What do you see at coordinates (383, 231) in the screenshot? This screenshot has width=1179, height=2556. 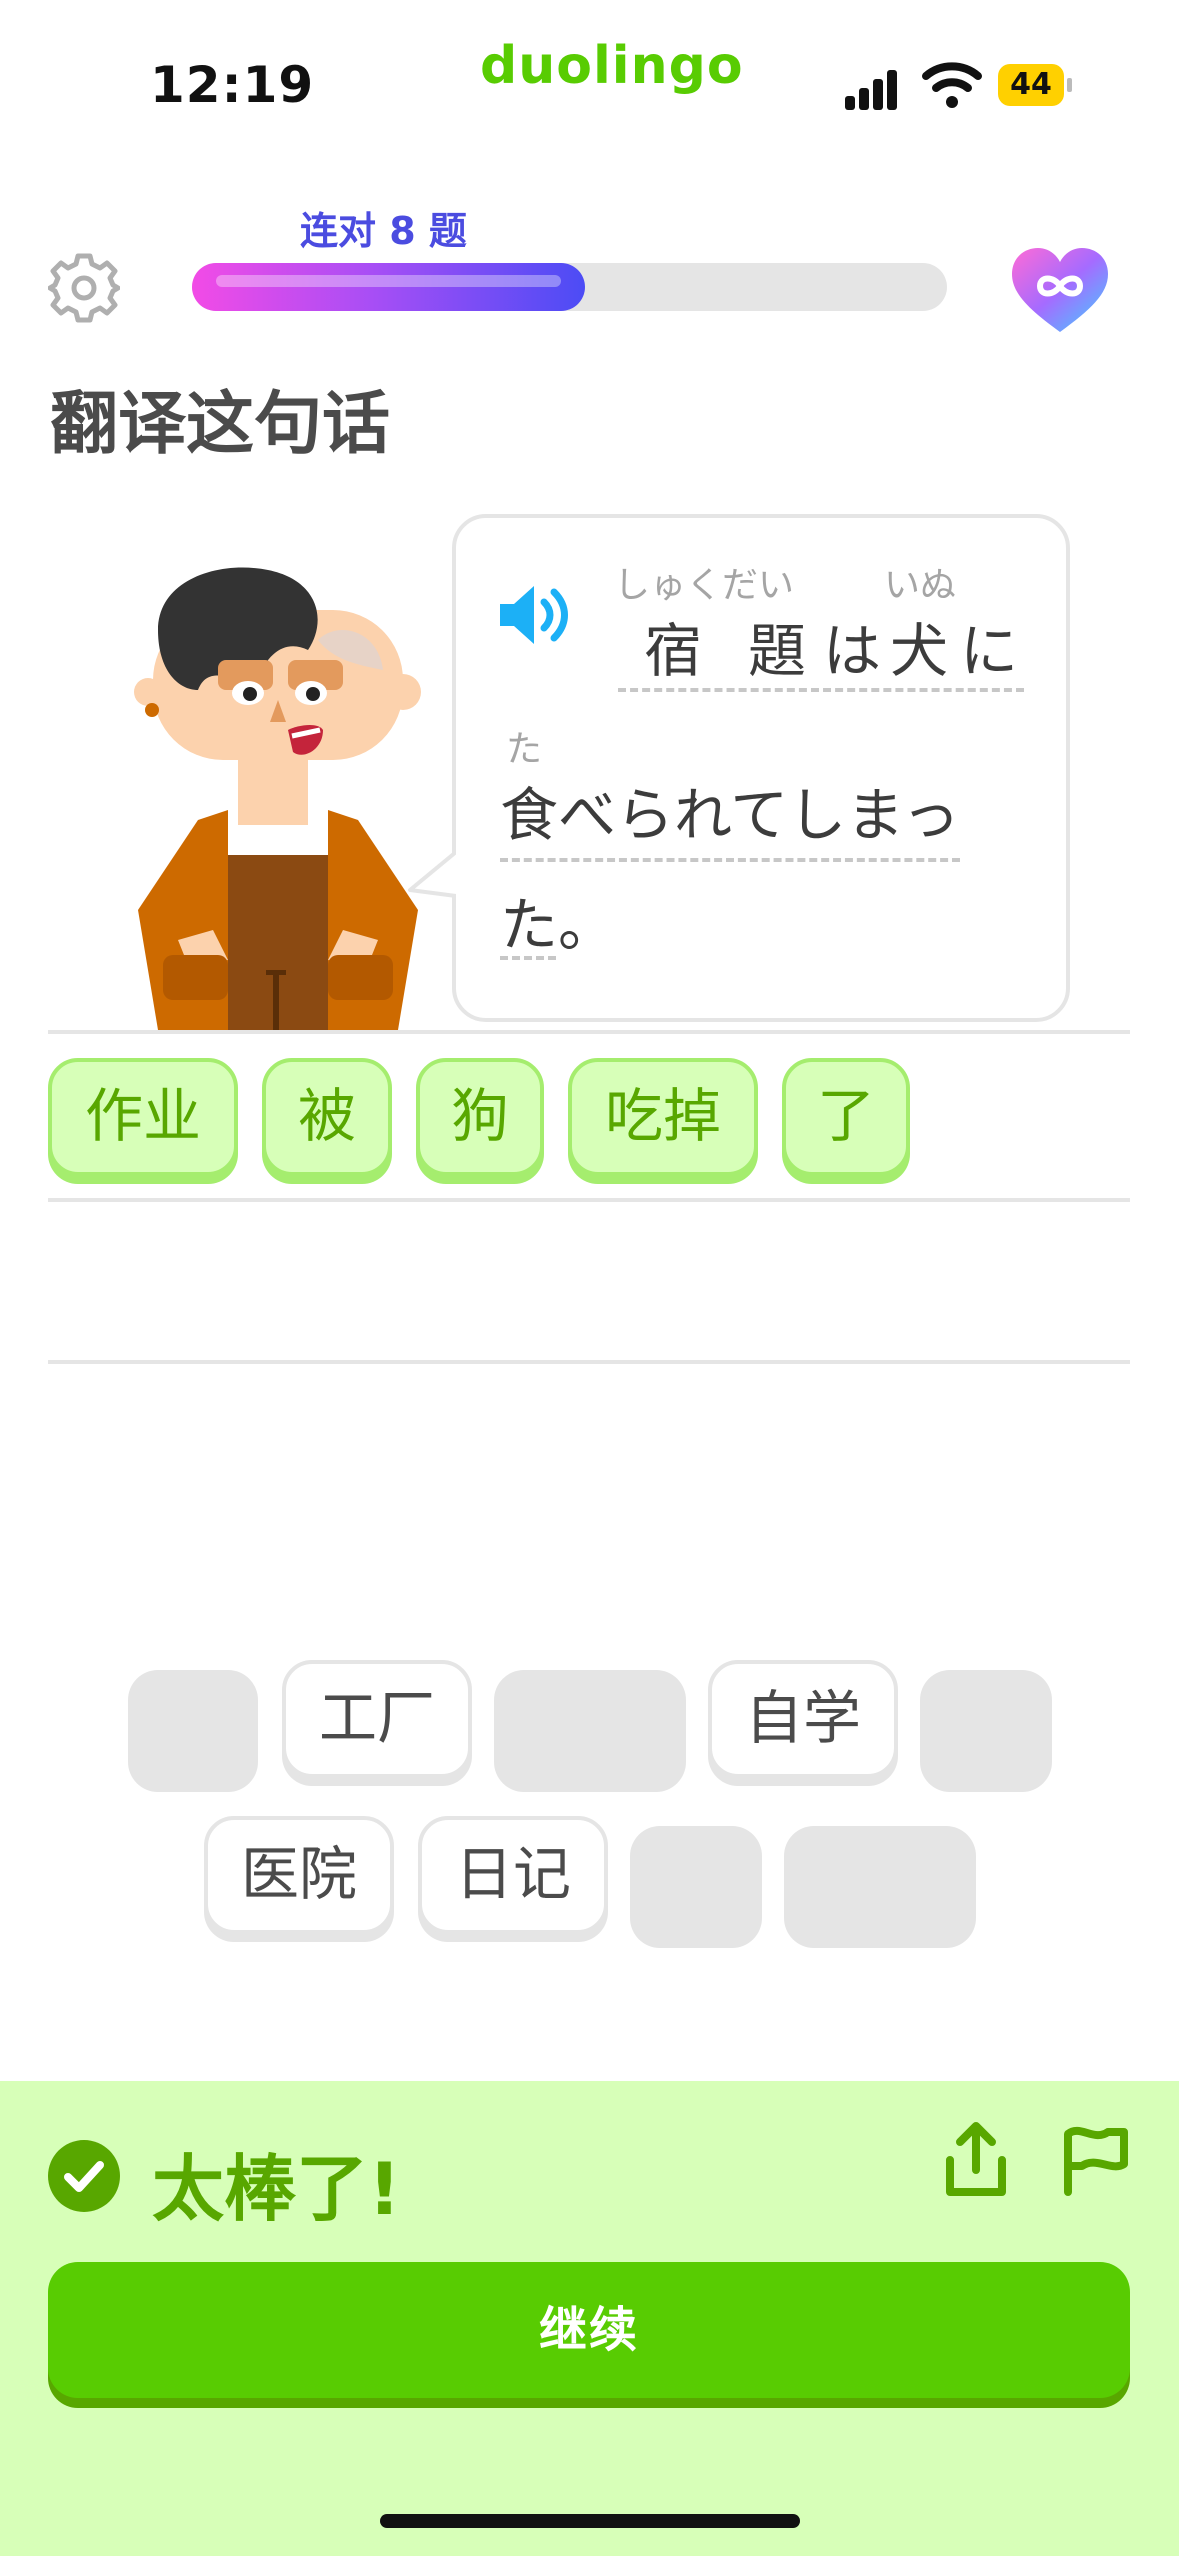 I see `streak-label: 连对 8 题` at bounding box center [383, 231].